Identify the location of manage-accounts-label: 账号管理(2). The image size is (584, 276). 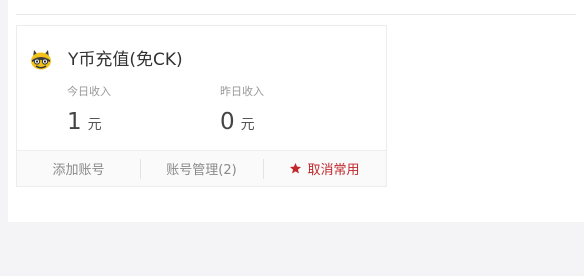
(201, 170).